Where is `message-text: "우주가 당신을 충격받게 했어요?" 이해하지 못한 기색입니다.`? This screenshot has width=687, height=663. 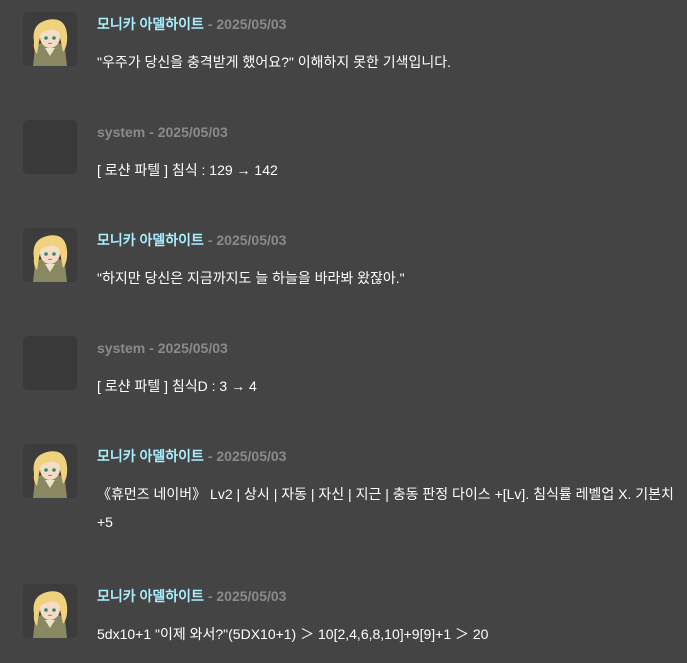
message-text: "우주가 당신을 충격받게 했어요?" 이해하지 못한 기색입니다. is located at coordinates (274, 62).